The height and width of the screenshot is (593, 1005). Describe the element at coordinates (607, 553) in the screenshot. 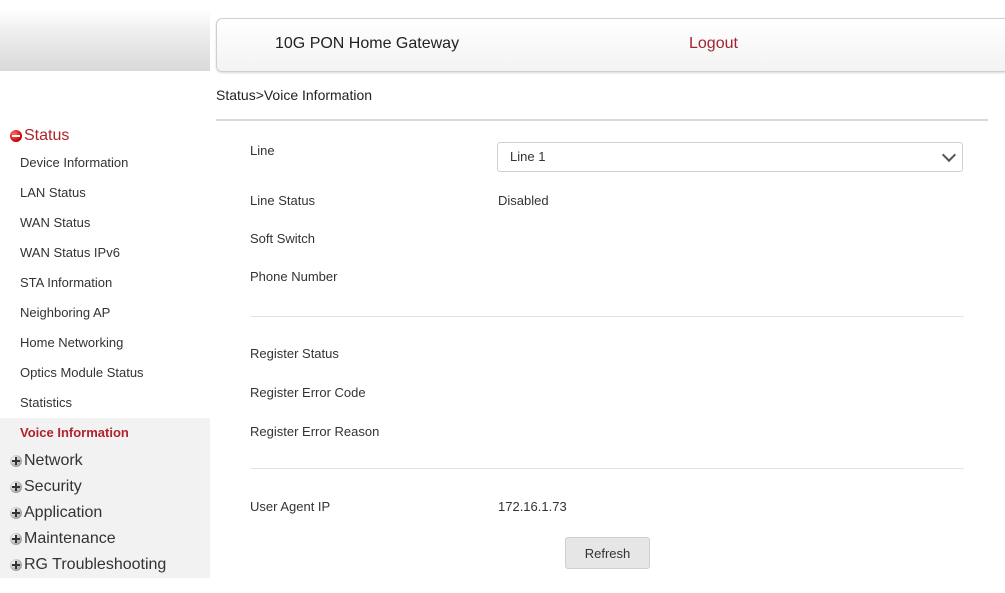

I see `refresh-button: Refresh` at that location.